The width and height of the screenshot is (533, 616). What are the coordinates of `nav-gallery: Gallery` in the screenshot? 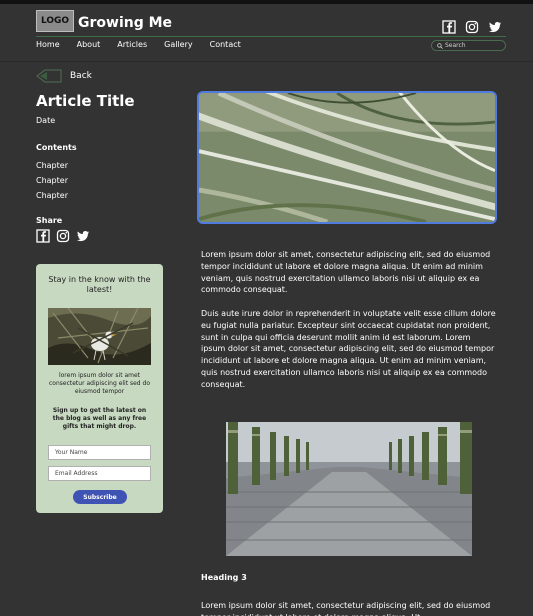 It's located at (178, 44).